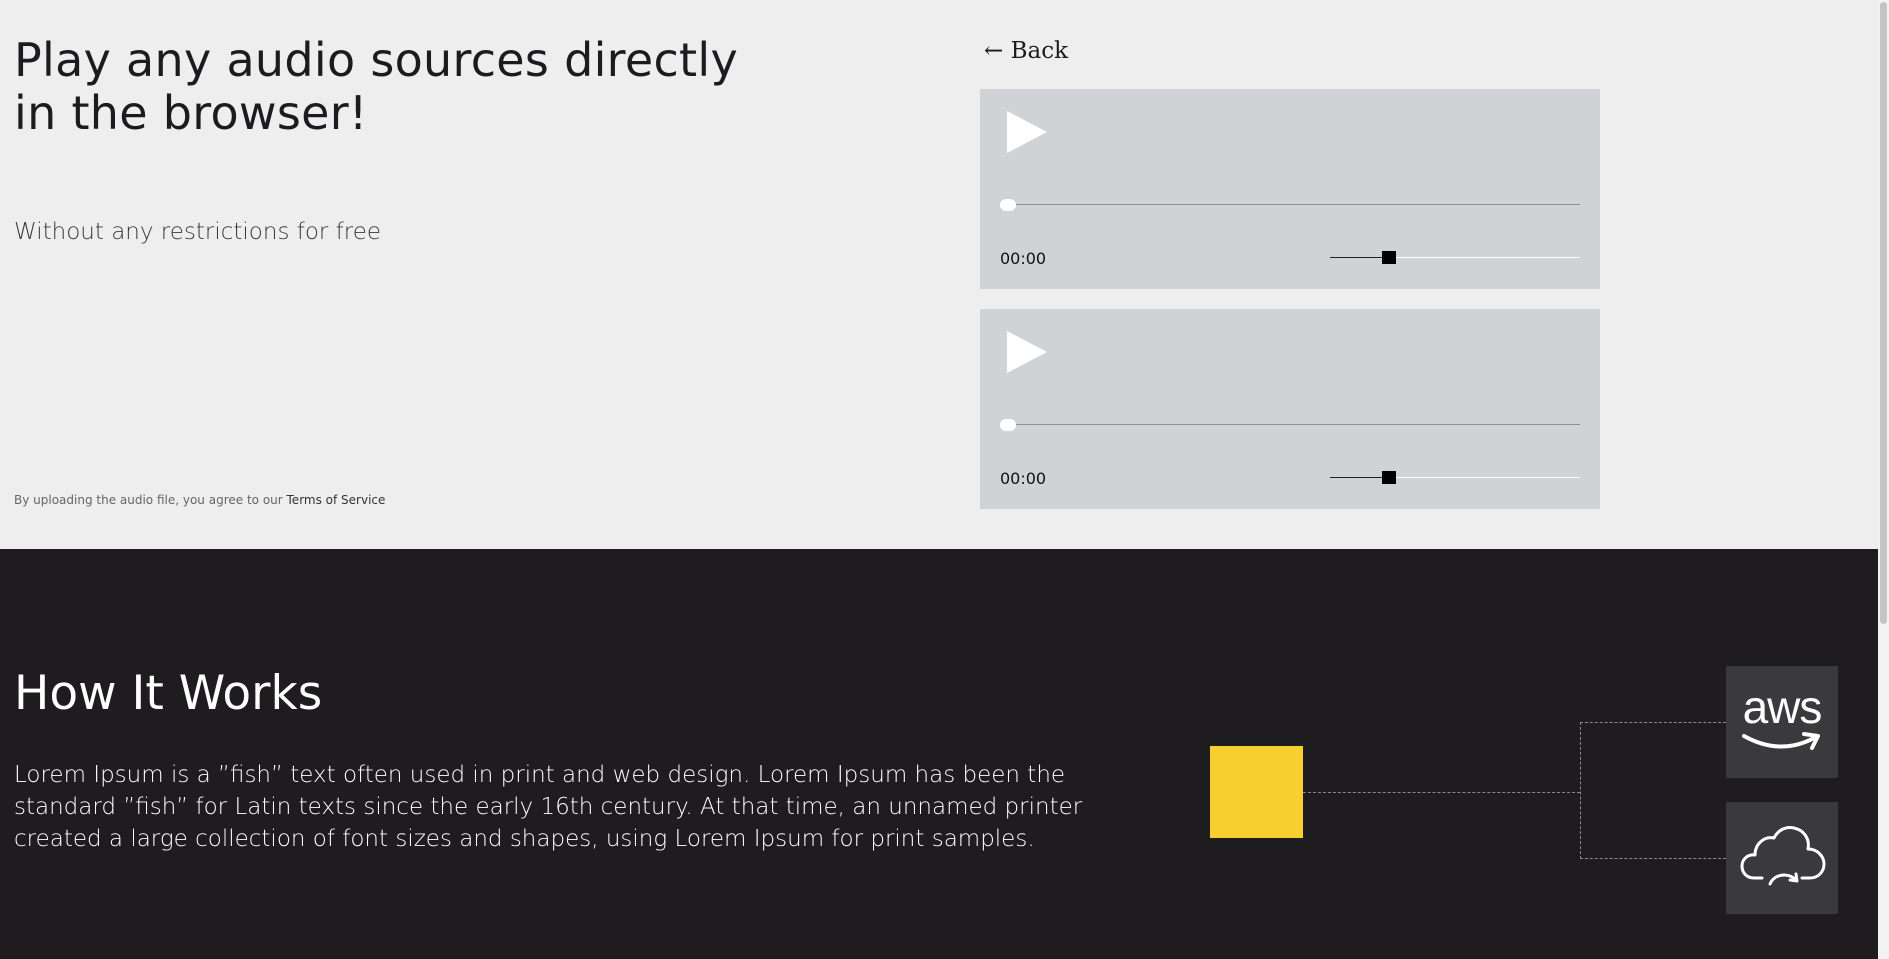  Describe the element at coordinates (1520, 796) in the screenshot. I see `upload-diagram: aws` at that location.